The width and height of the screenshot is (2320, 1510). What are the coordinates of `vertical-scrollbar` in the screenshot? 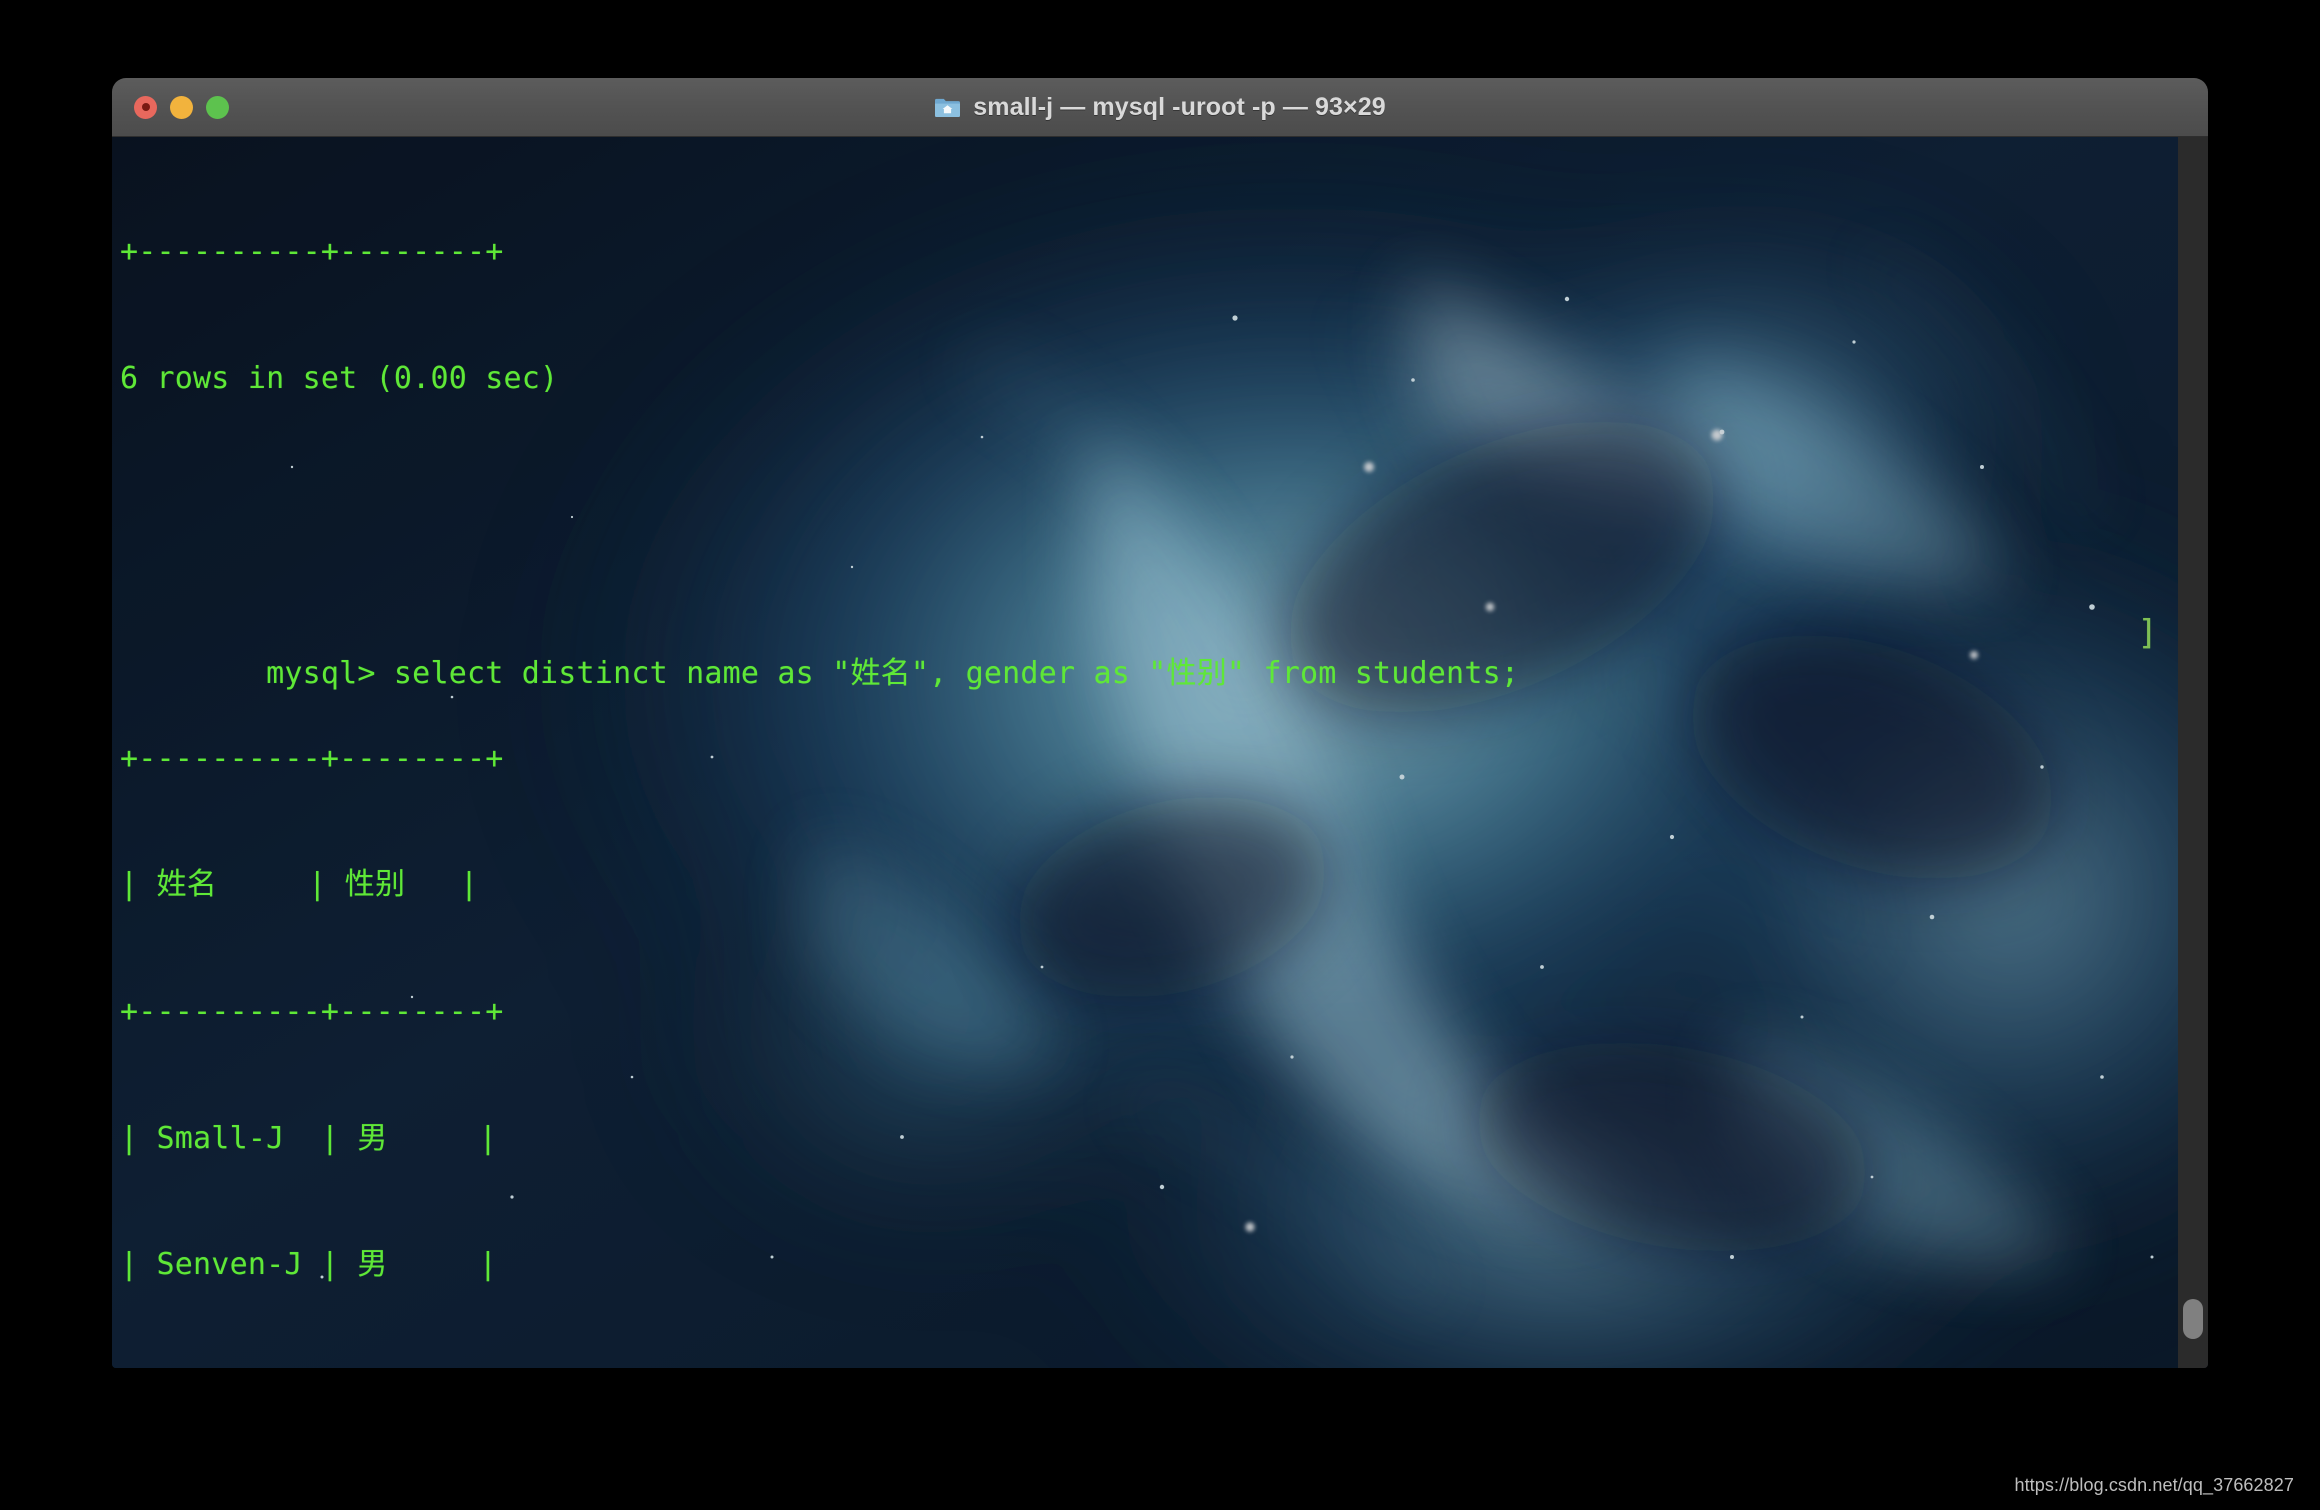 It's located at (2193, 752).